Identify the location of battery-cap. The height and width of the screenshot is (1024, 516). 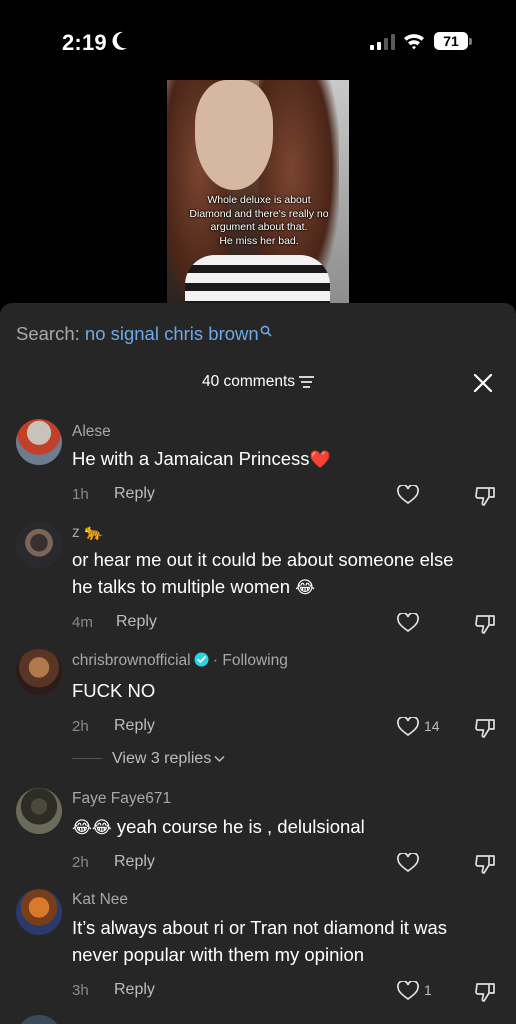
(470, 41).